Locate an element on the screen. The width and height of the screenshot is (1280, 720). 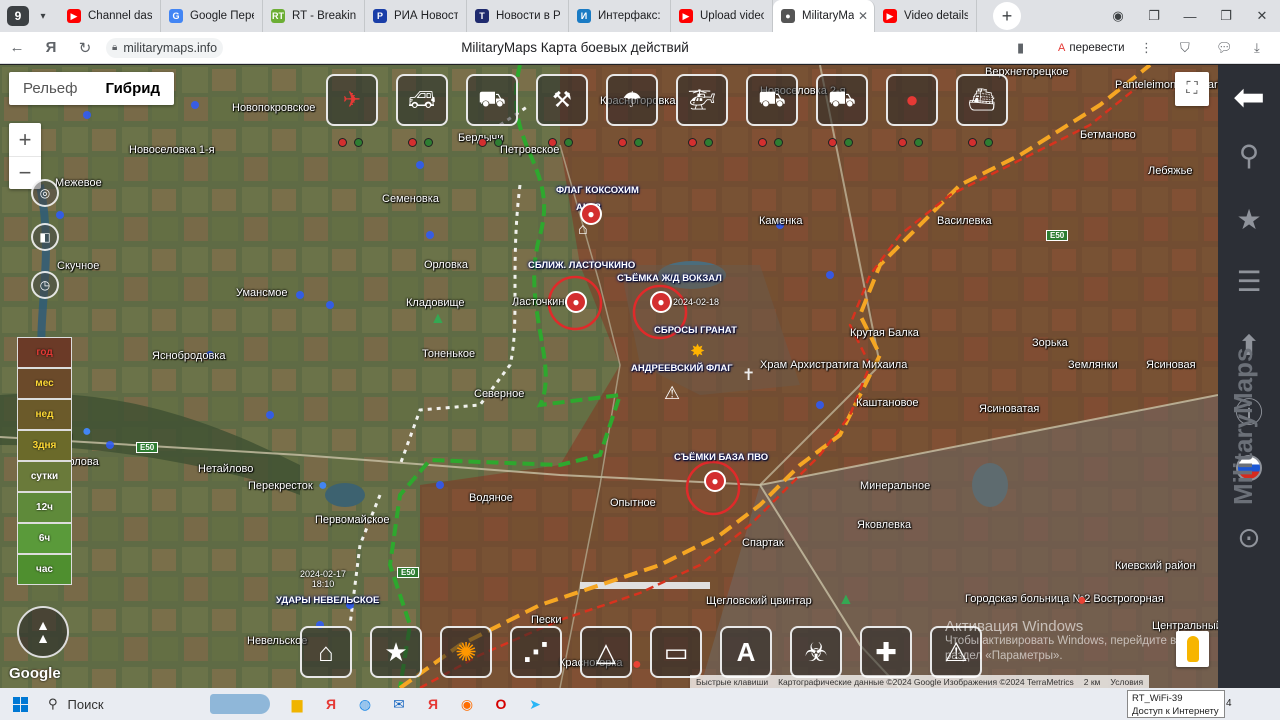
edge-icon: ◍ is located at coordinates (365, 704).